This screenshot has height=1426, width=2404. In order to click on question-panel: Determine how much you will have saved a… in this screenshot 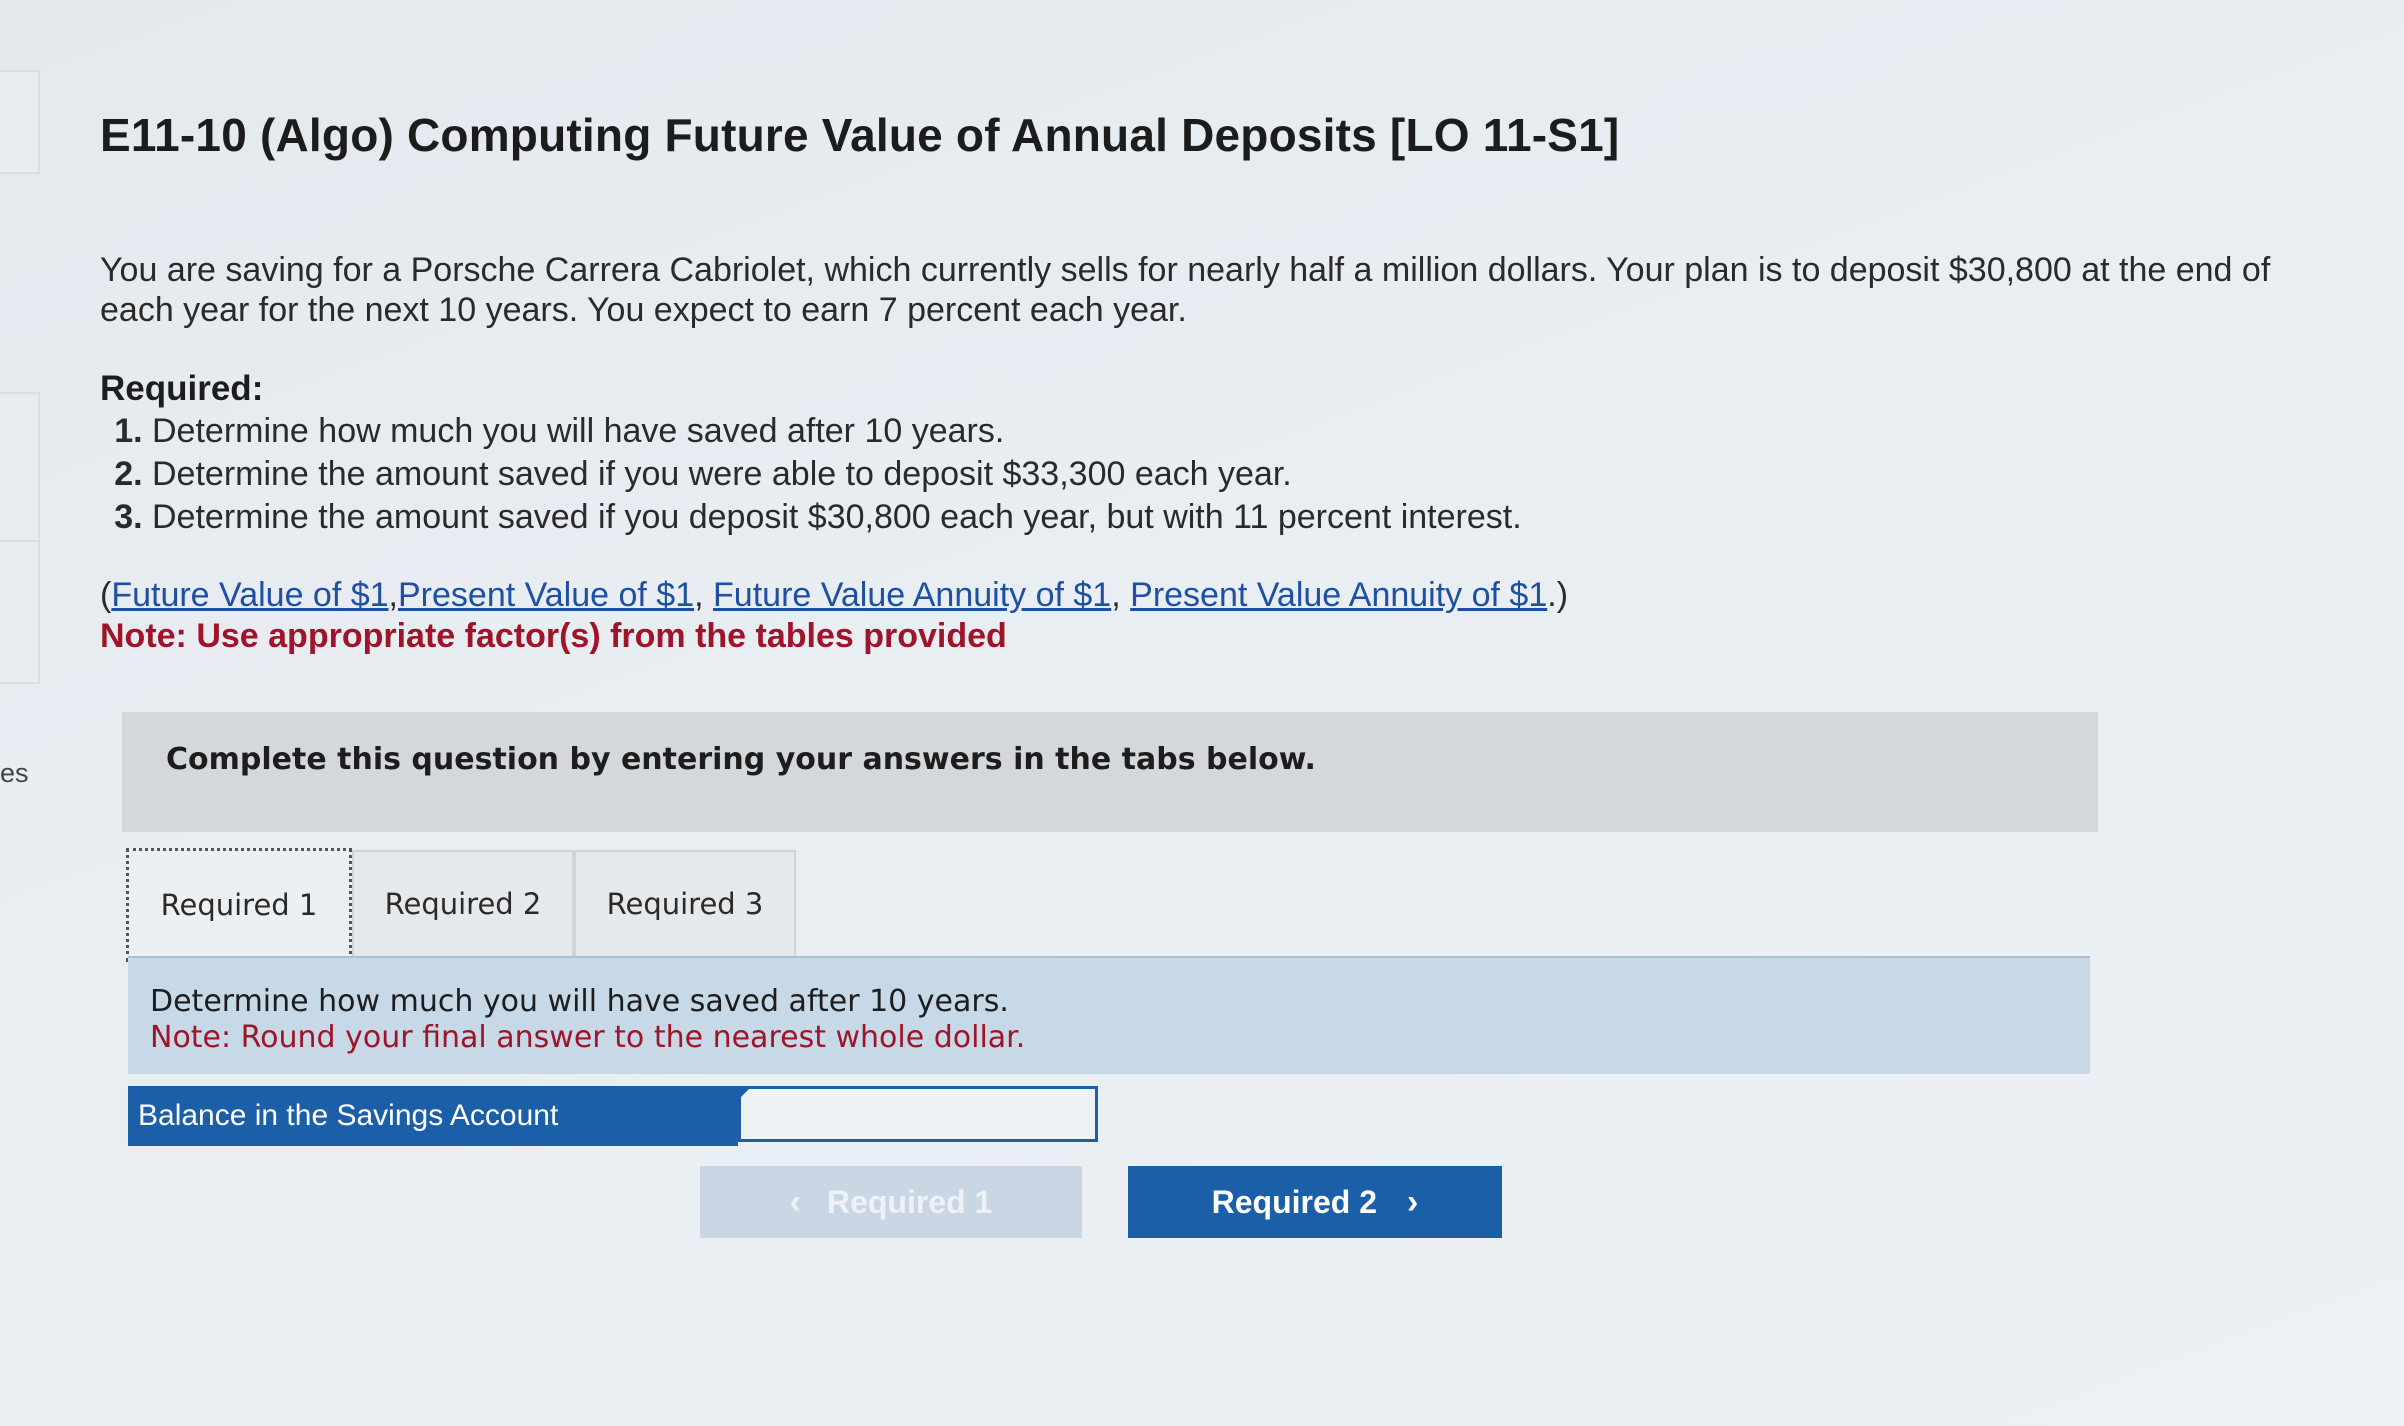, I will do `click(1109, 1015)`.